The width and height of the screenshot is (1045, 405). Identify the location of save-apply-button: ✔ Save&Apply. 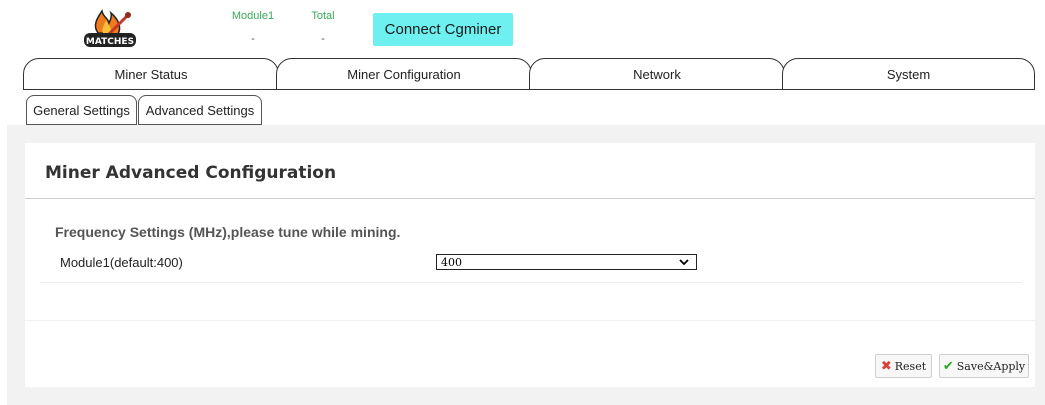
(984, 366).